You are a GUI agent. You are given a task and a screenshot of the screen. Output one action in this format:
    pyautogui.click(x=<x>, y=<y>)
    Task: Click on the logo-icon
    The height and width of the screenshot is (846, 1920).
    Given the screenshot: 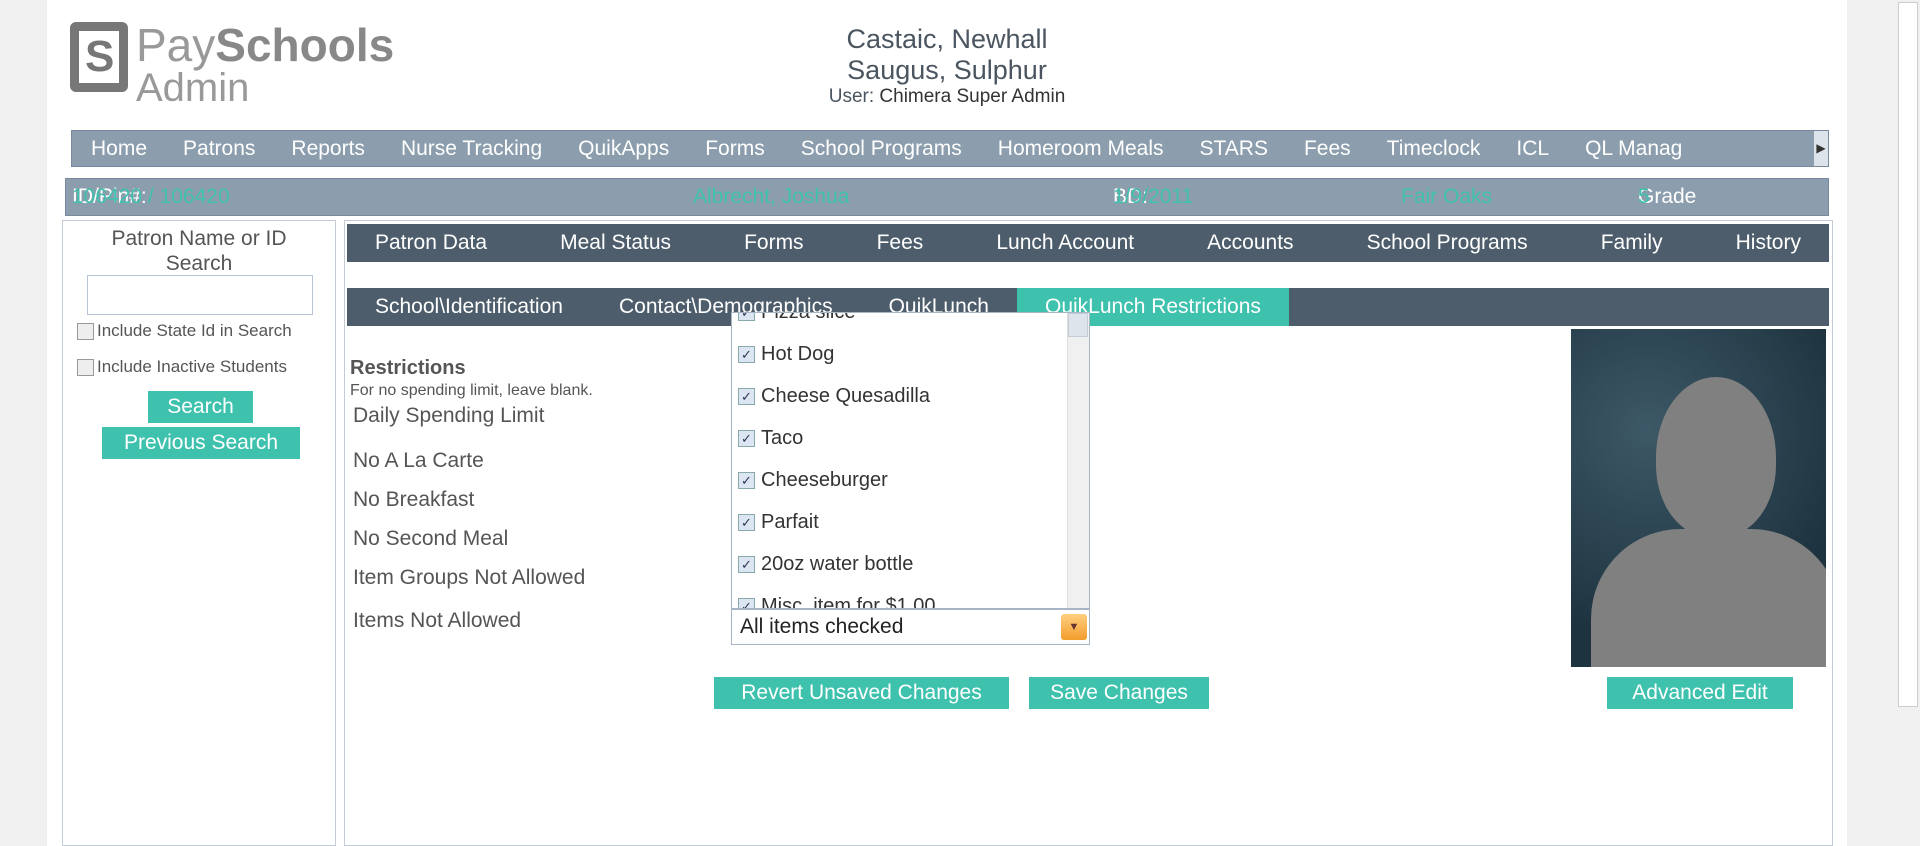 What is the action you would take?
    pyautogui.click(x=99, y=57)
    